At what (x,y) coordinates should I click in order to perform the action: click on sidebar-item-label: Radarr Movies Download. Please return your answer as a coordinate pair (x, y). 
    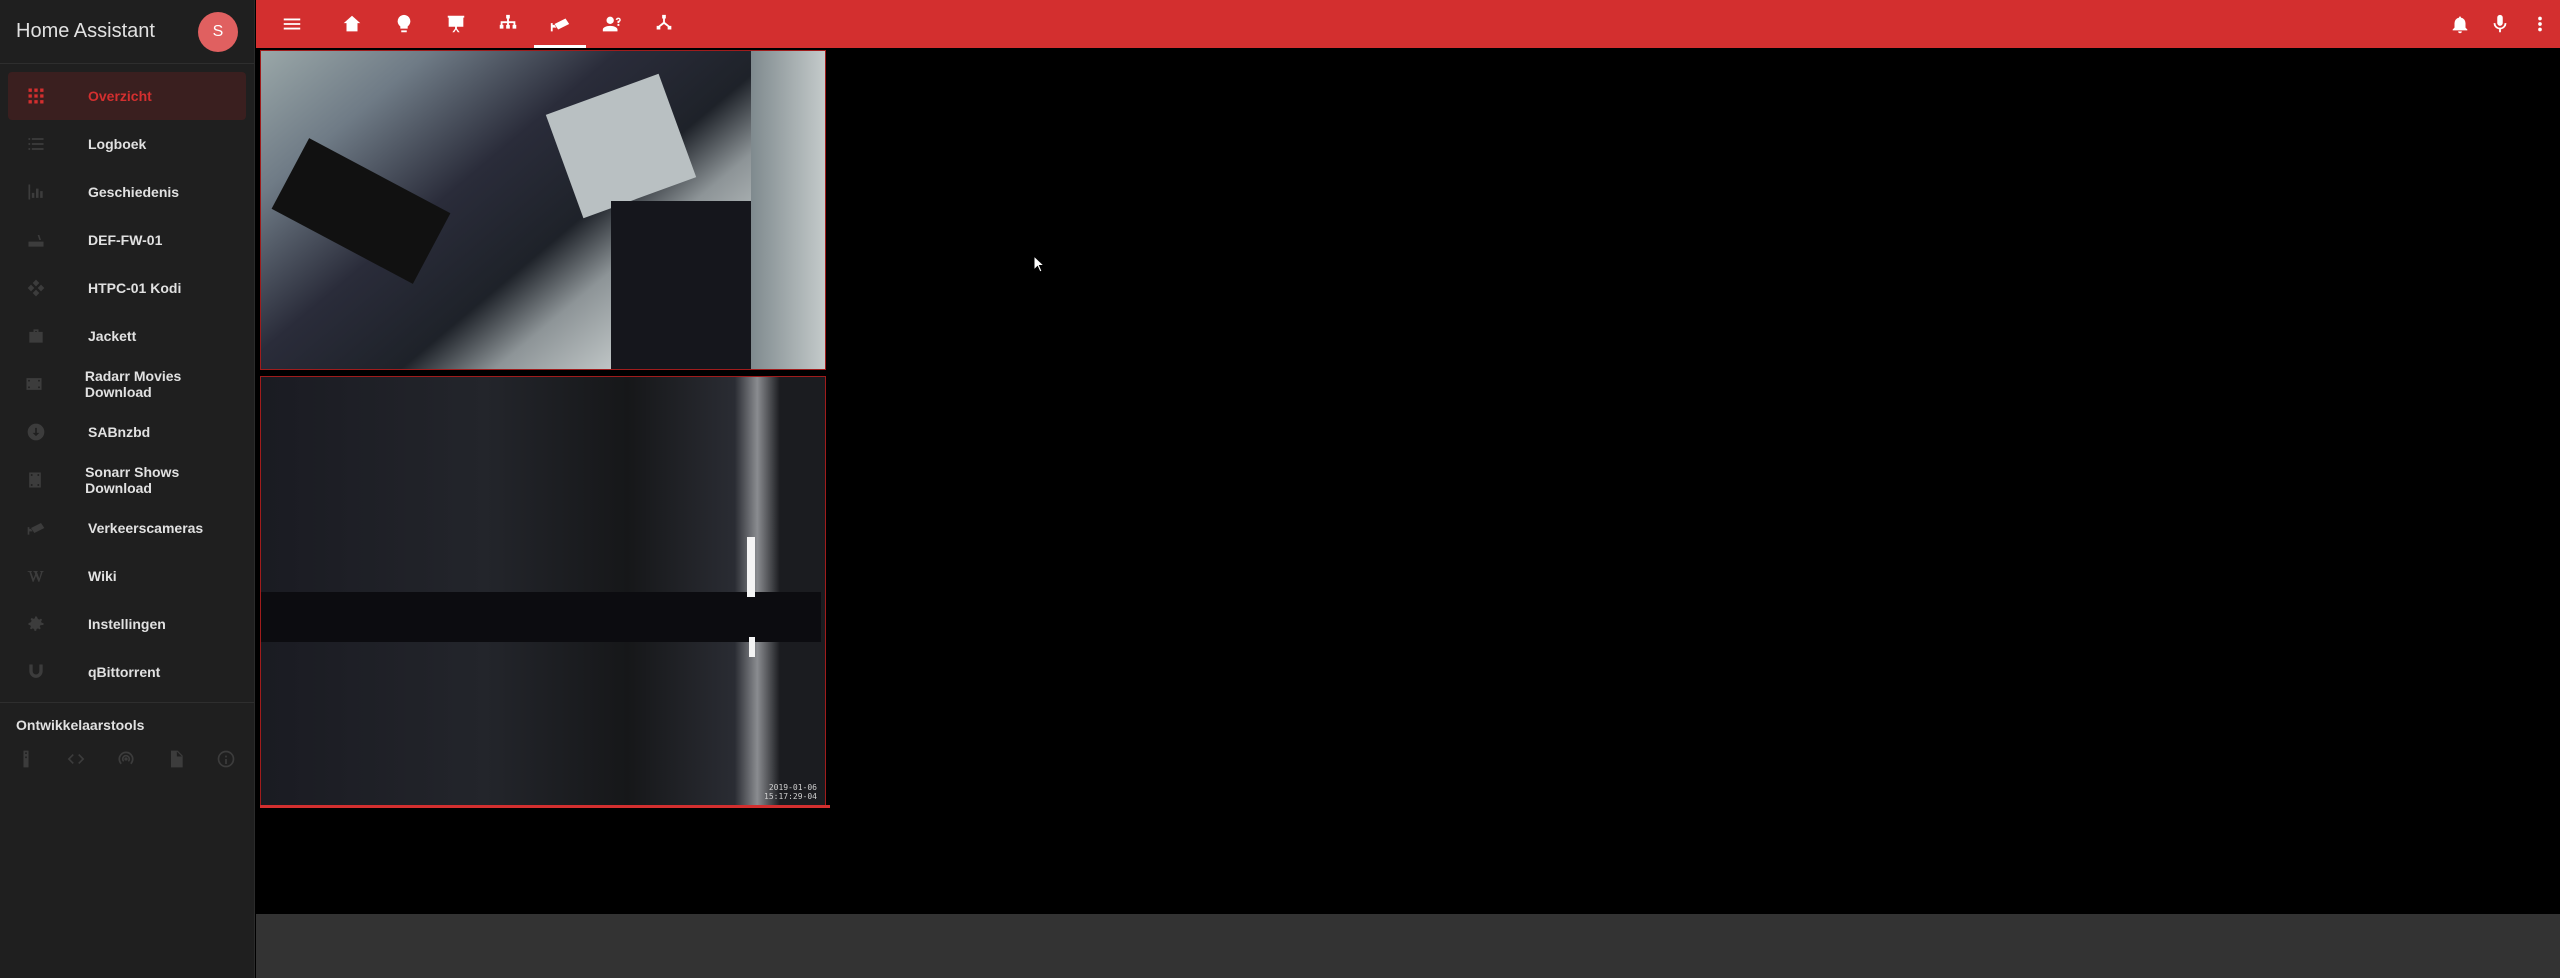
    Looking at the image, I should click on (133, 384).